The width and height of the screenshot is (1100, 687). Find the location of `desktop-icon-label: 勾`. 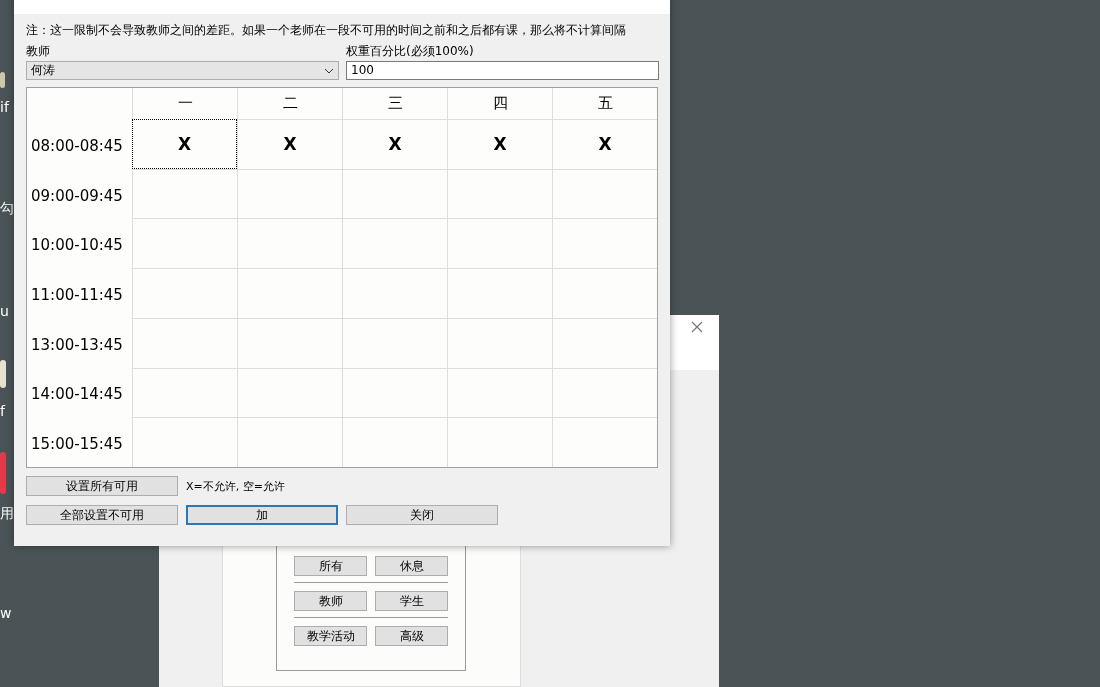

desktop-icon-label: 勾 is located at coordinates (7, 209).